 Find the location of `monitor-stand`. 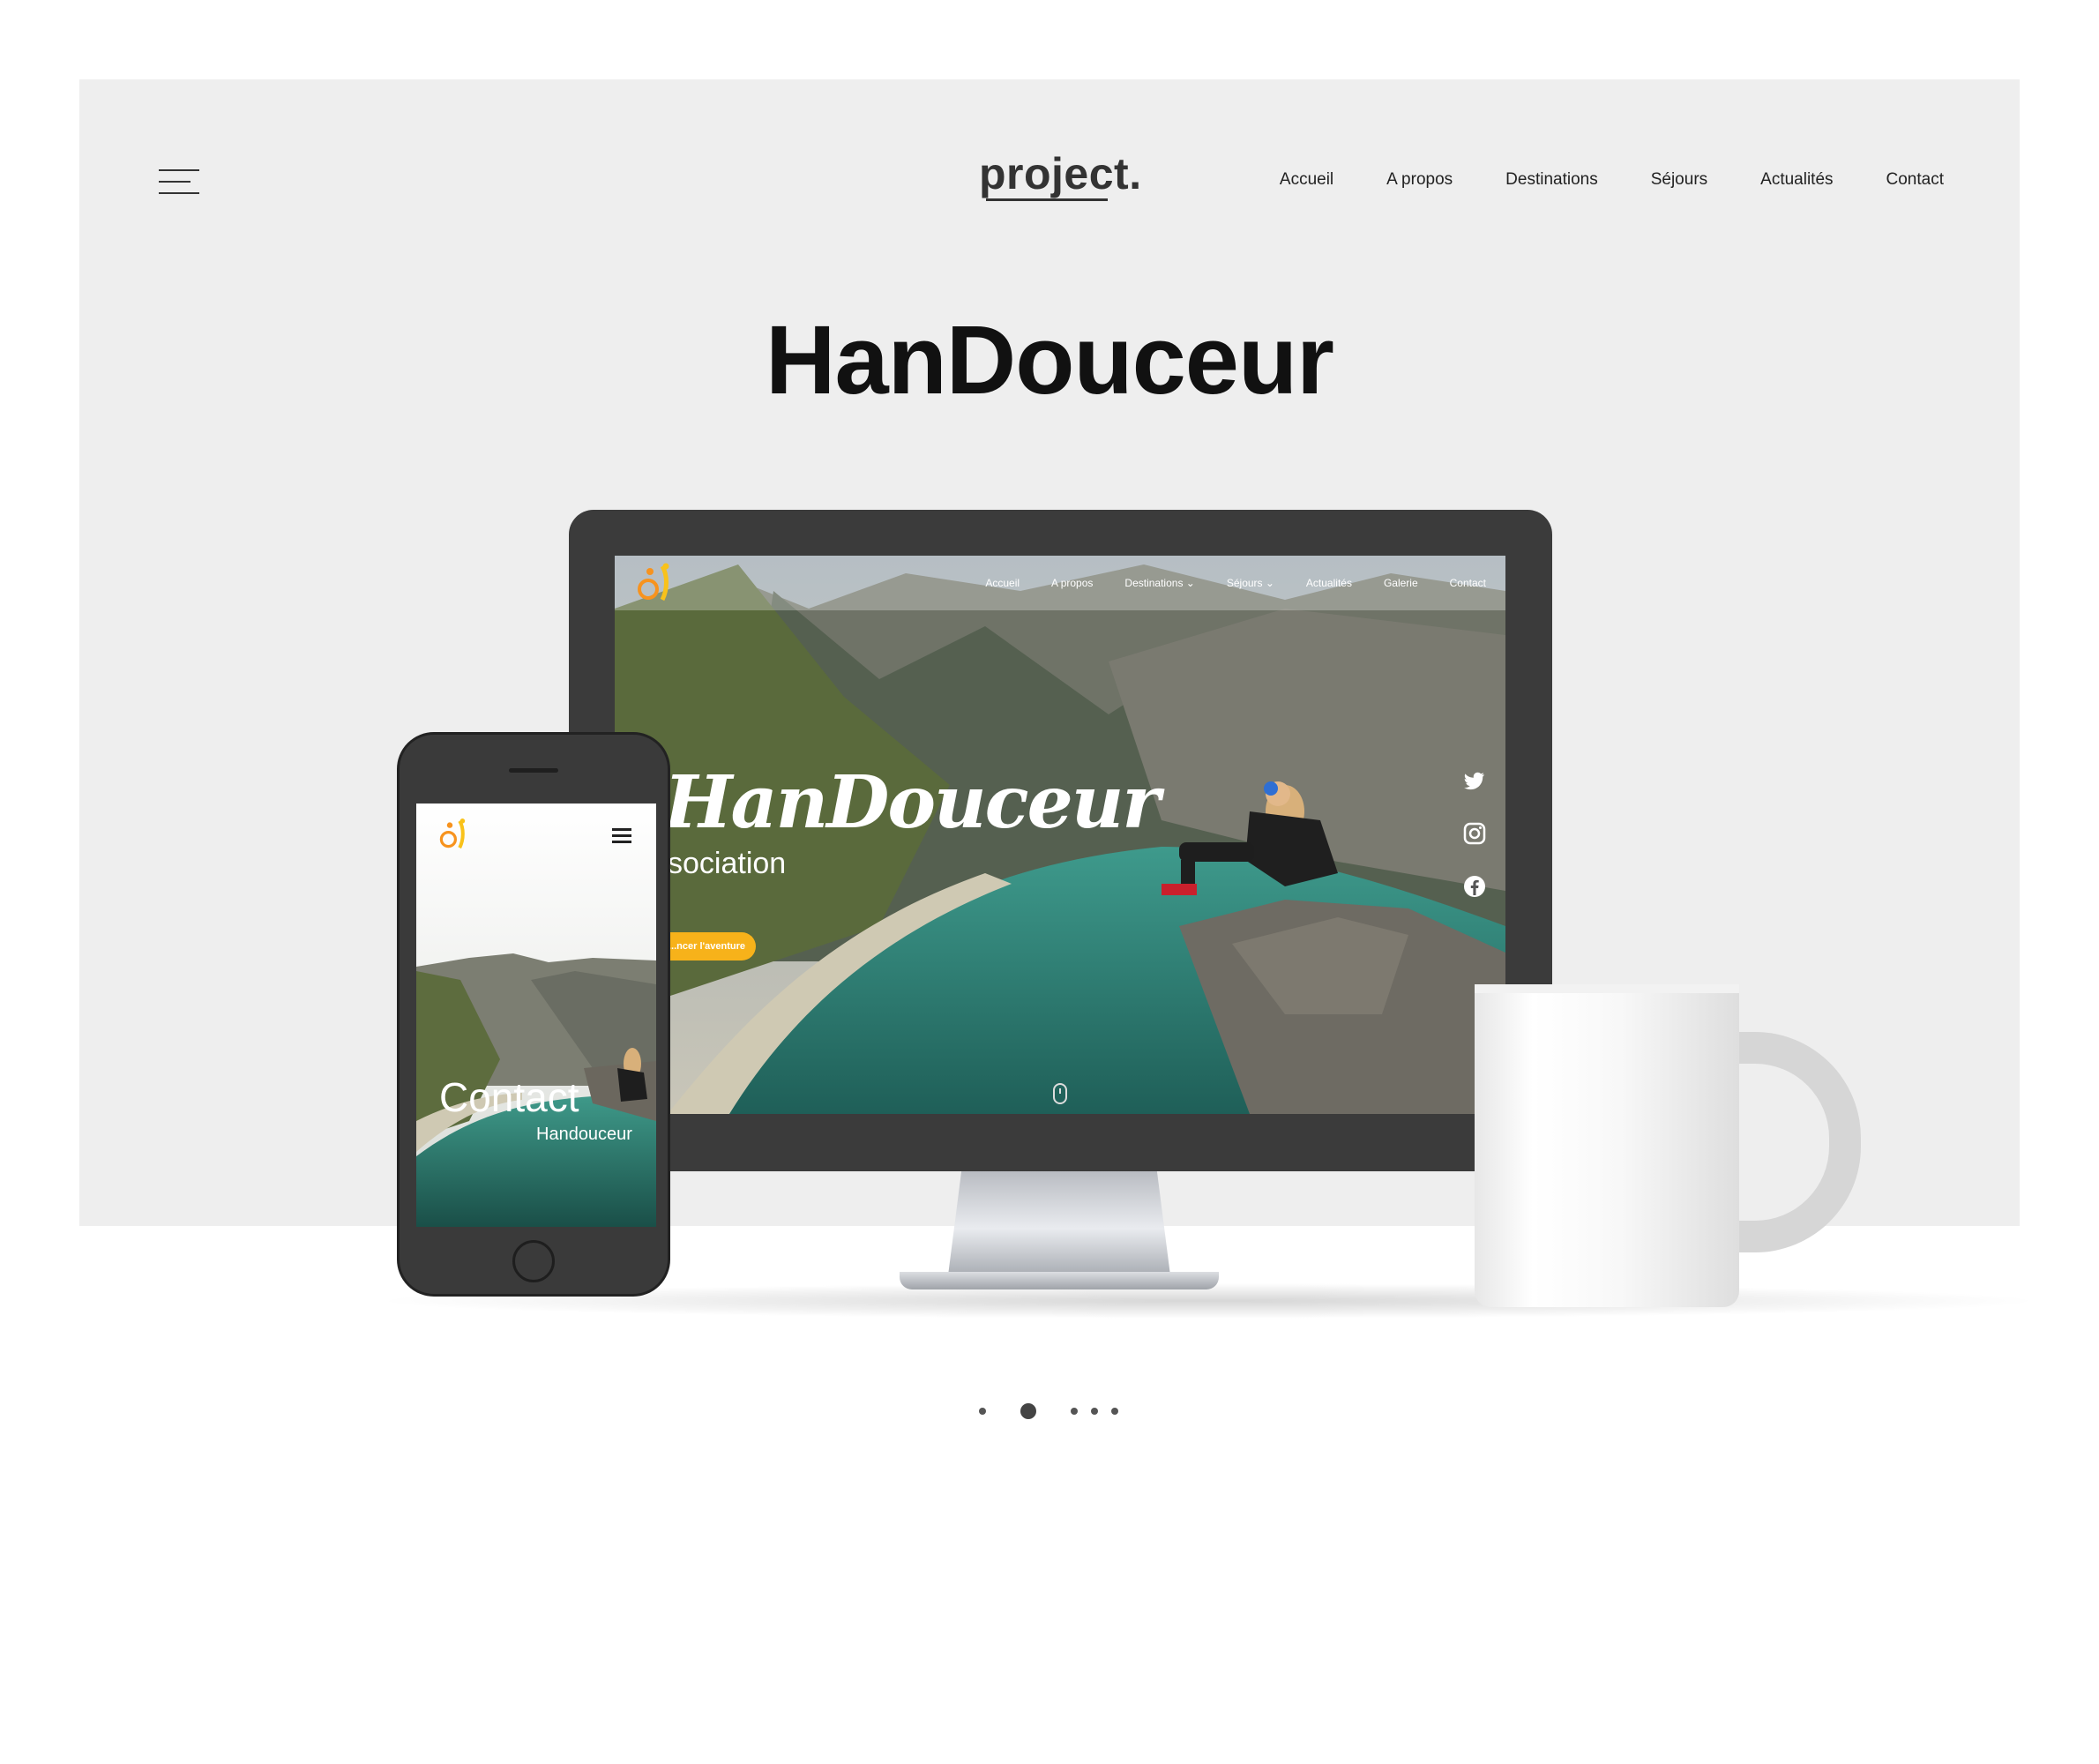

monitor-stand is located at coordinates (1059, 1223).